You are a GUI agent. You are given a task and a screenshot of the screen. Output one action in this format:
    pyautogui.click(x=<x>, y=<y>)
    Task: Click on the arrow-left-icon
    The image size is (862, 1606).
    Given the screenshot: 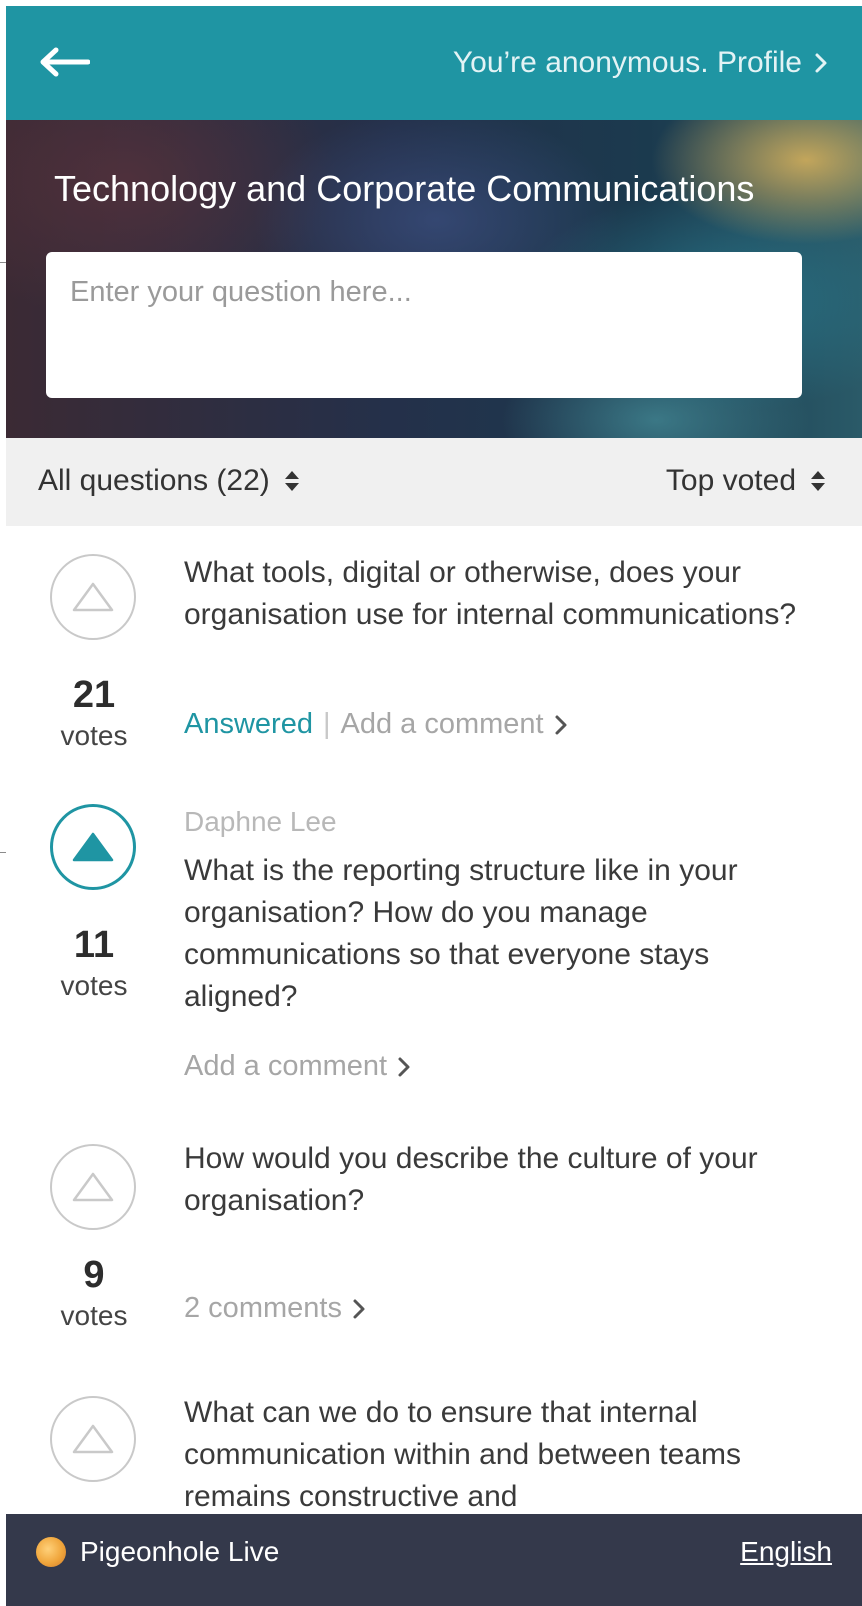 What is the action you would take?
    pyautogui.click(x=65, y=62)
    